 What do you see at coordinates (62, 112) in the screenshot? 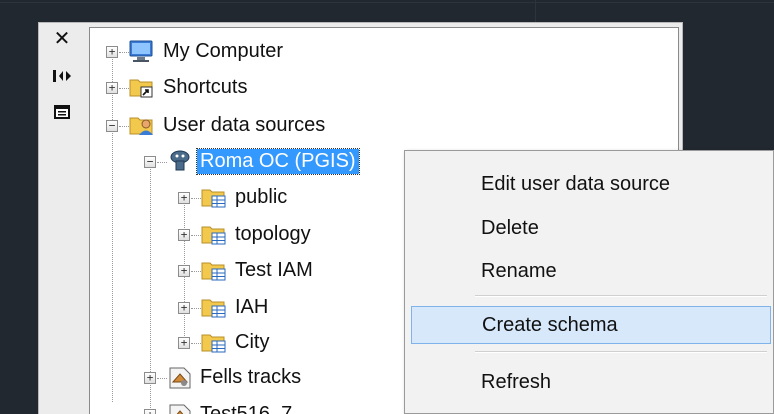
I see `properties-icon` at bounding box center [62, 112].